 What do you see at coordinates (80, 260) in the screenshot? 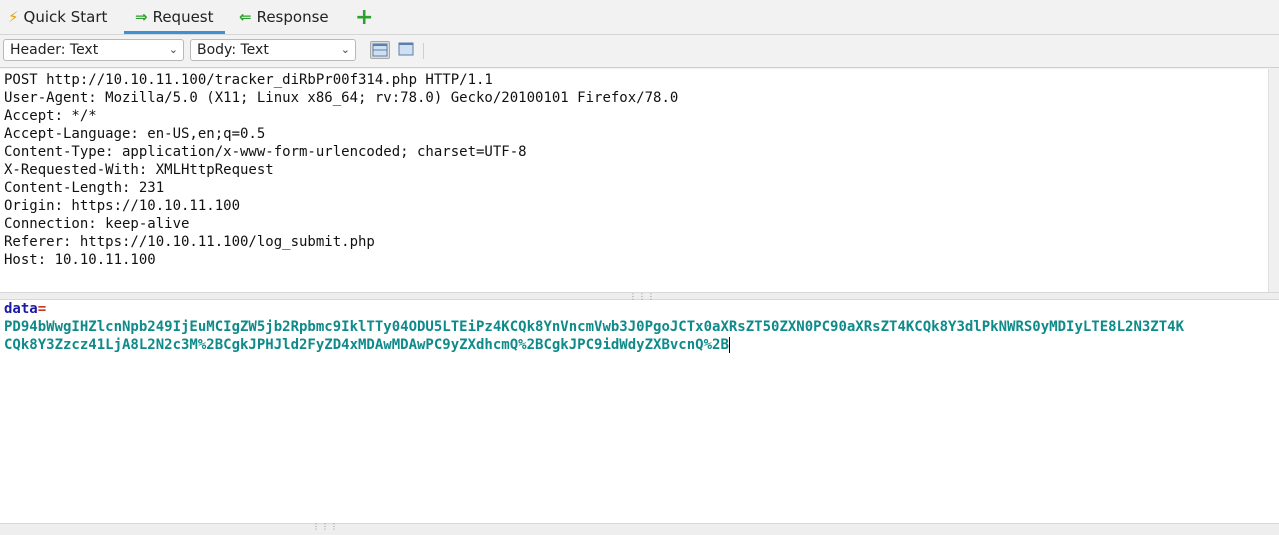
I see `header-line: Host: 10.10.11.100` at bounding box center [80, 260].